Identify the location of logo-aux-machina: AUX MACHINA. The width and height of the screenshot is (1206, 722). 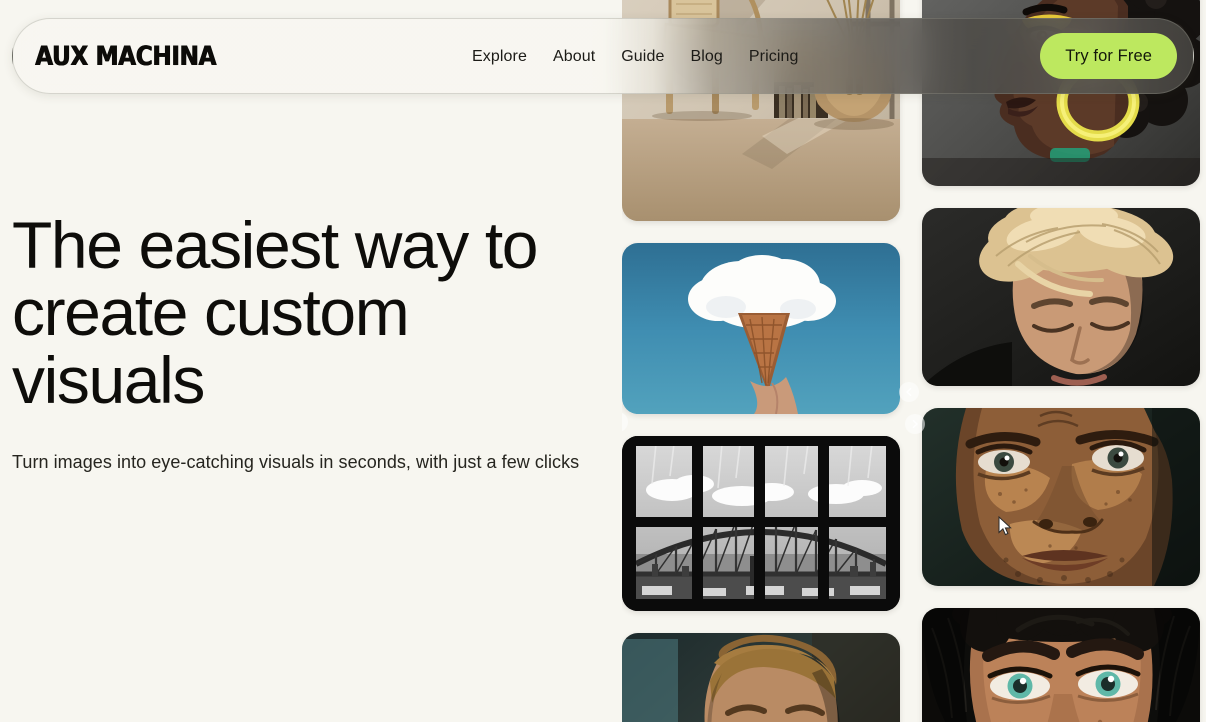
(125, 56).